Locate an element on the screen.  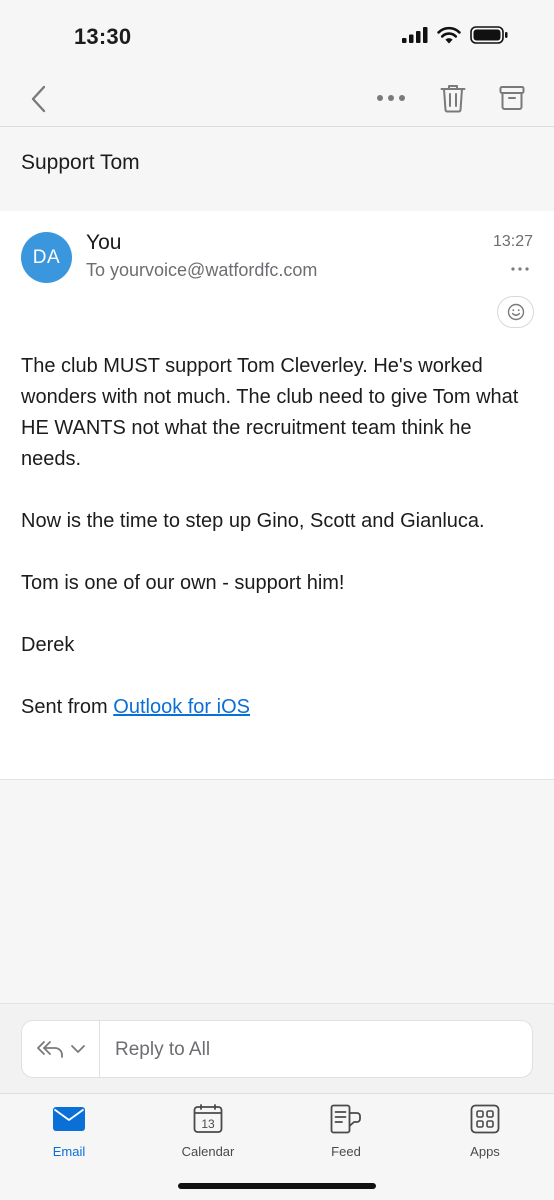
reply-bar: Reply to All is located at coordinates (277, 1048).